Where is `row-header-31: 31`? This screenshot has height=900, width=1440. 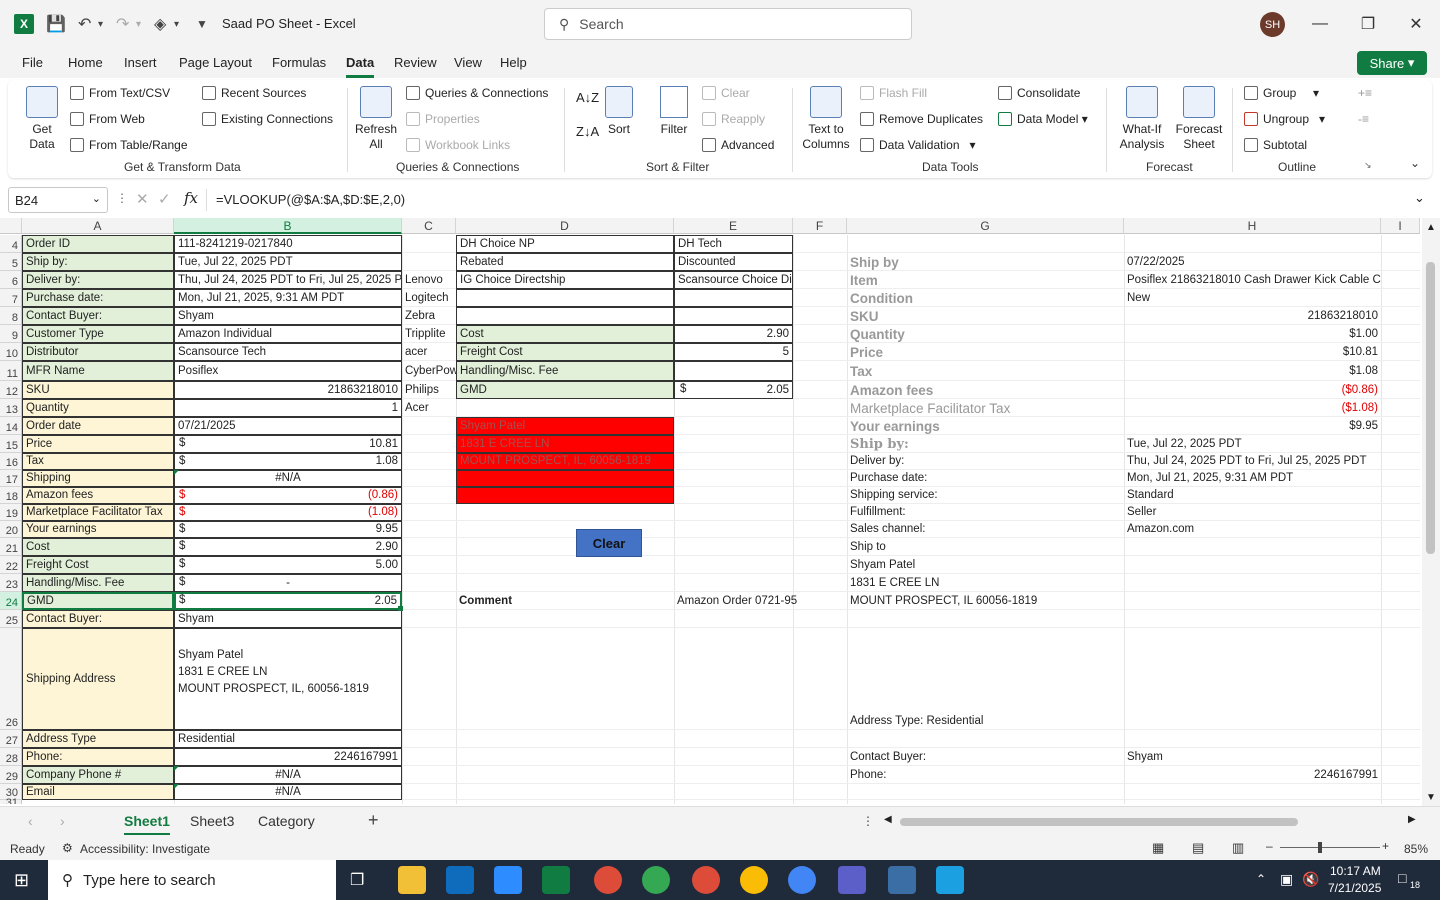 row-header-31: 31 is located at coordinates (11, 800).